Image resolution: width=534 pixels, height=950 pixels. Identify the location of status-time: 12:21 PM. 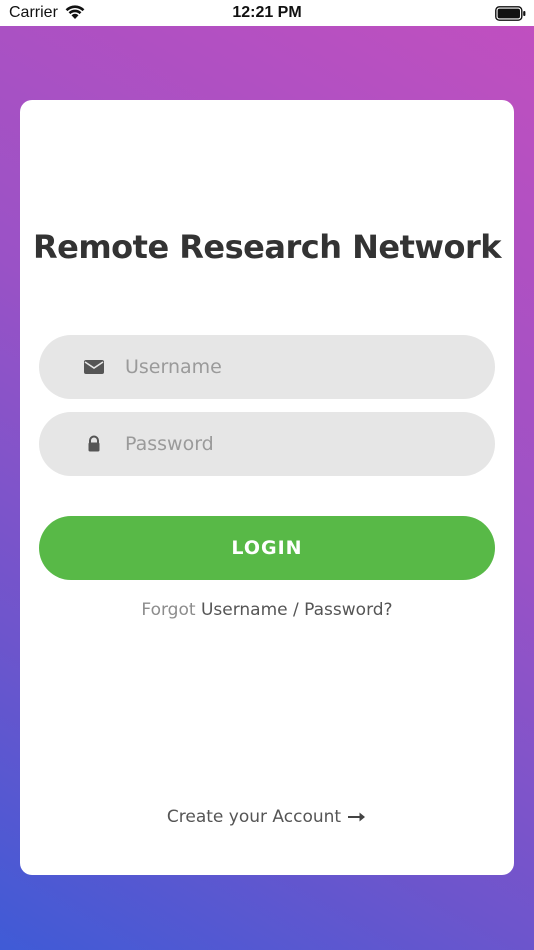
(267, 12).